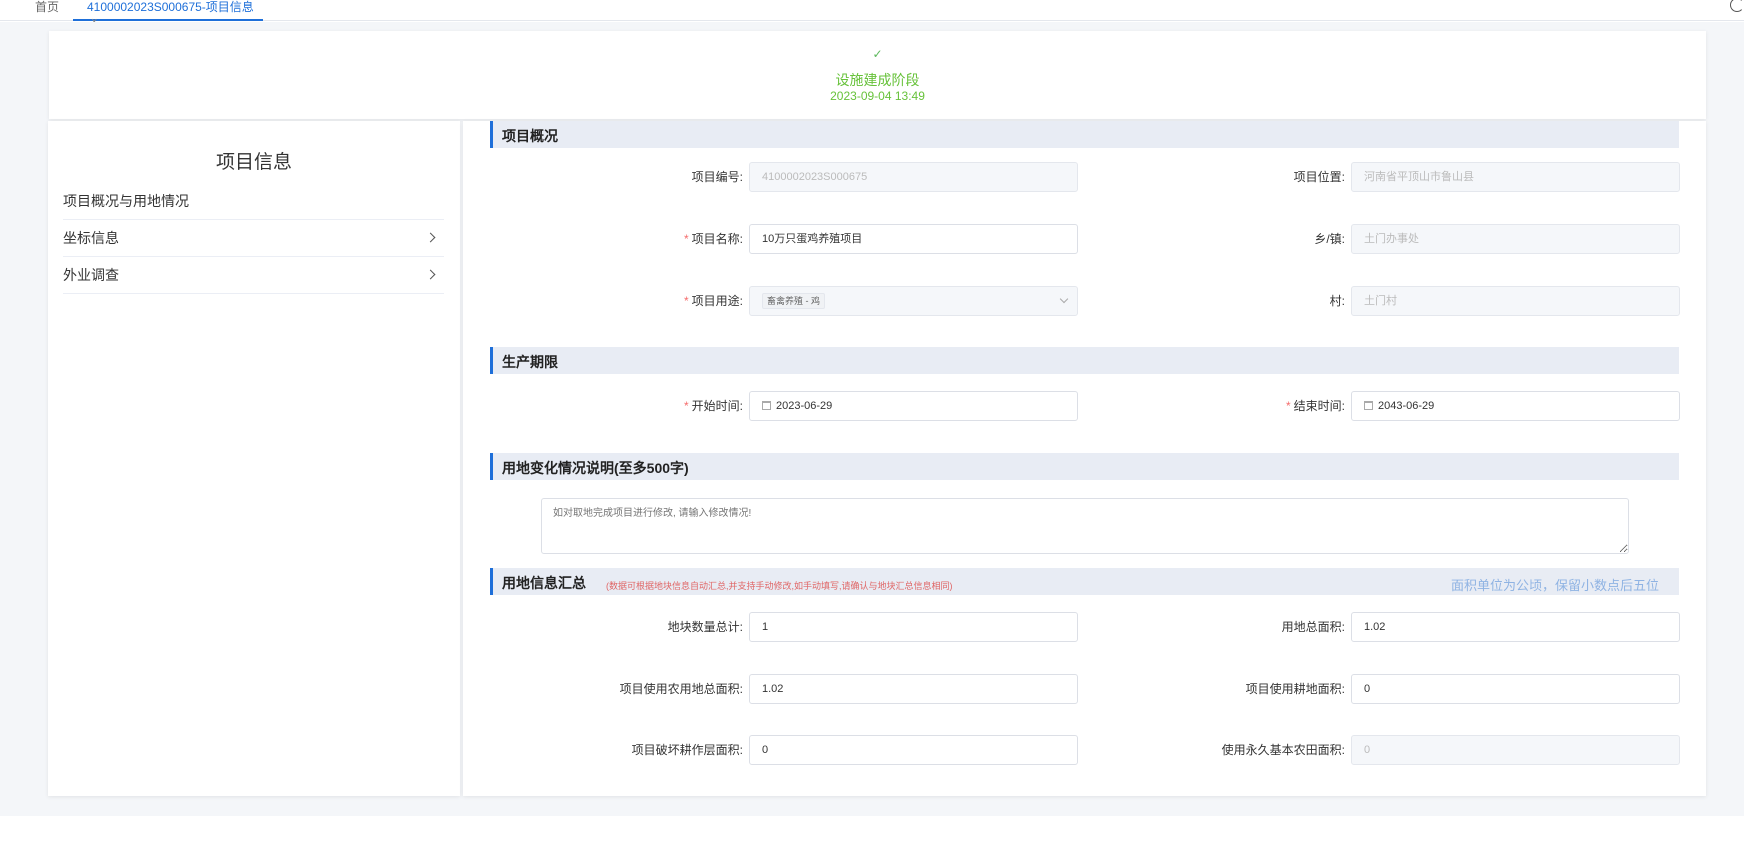 The height and width of the screenshot is (842, 1744). What do you see at coordinates (170, 7) in the screenshot?
I see `tab-project-info-label: 4100002023S000675-项目信息` at bounding box center [170, 7].